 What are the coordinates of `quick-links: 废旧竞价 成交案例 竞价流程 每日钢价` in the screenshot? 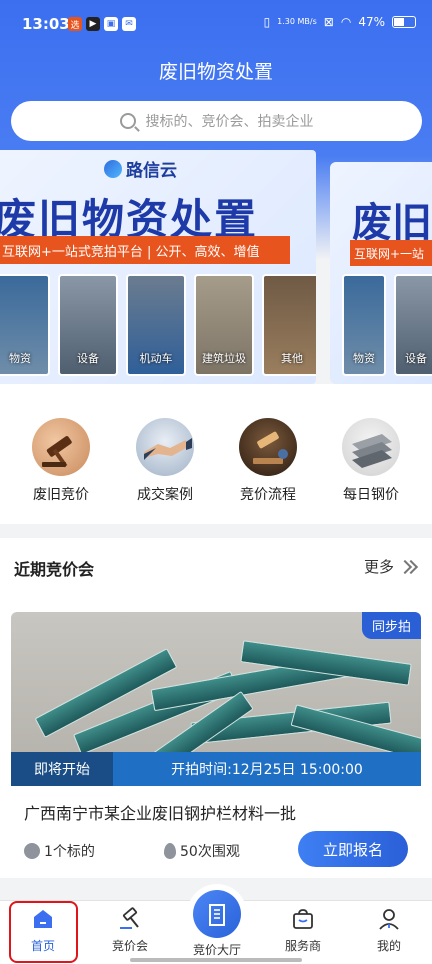 It's located at (216, 454).